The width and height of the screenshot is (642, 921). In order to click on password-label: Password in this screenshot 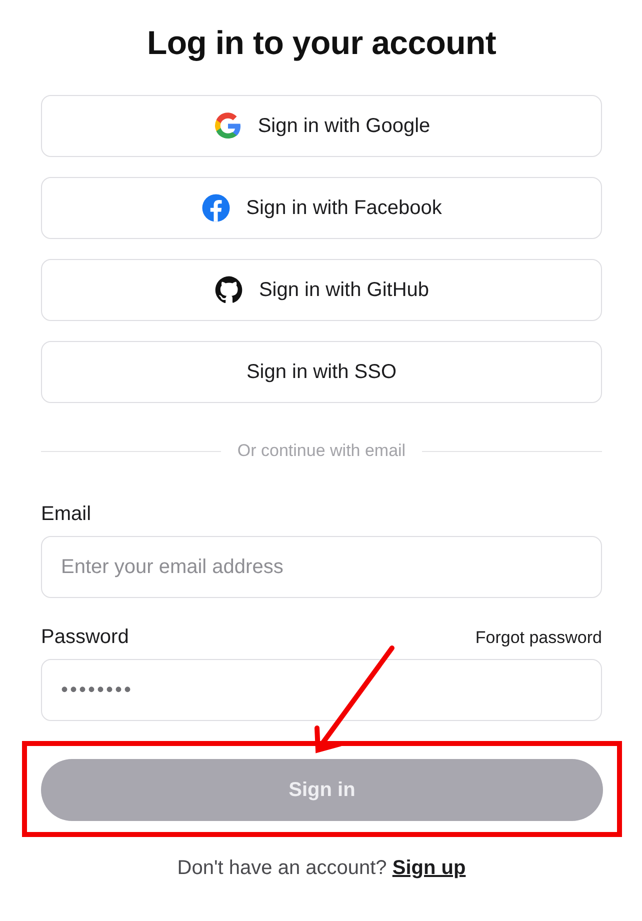, I will do `click(85, 637)`.